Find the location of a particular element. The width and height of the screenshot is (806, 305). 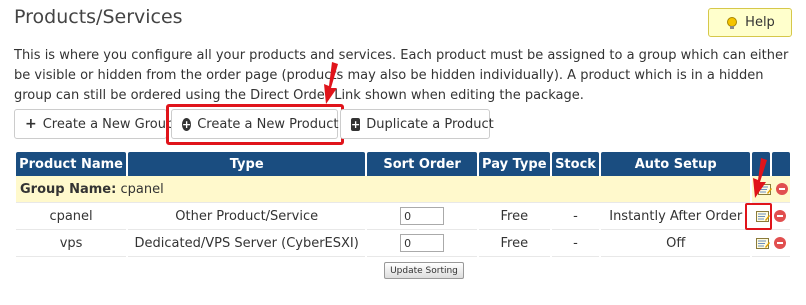

col-type: Type is located at coordinates (247, 164).